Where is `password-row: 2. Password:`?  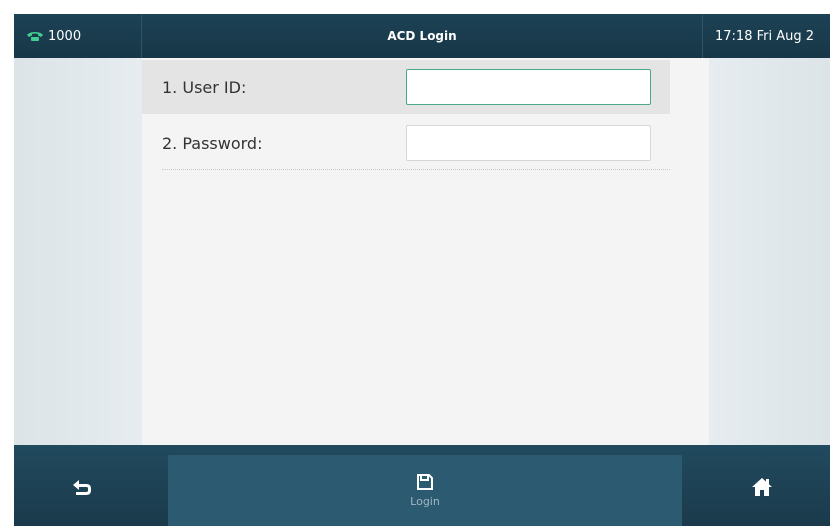 password-row: 2. Password: is located at coordinates (406, 143).